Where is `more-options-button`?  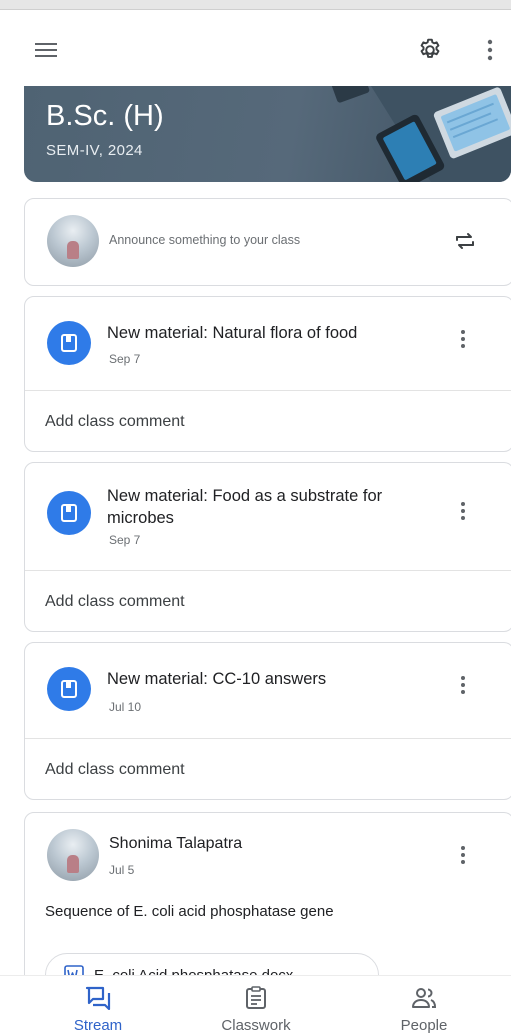 more-options-button is located at coordinates (489, 50).